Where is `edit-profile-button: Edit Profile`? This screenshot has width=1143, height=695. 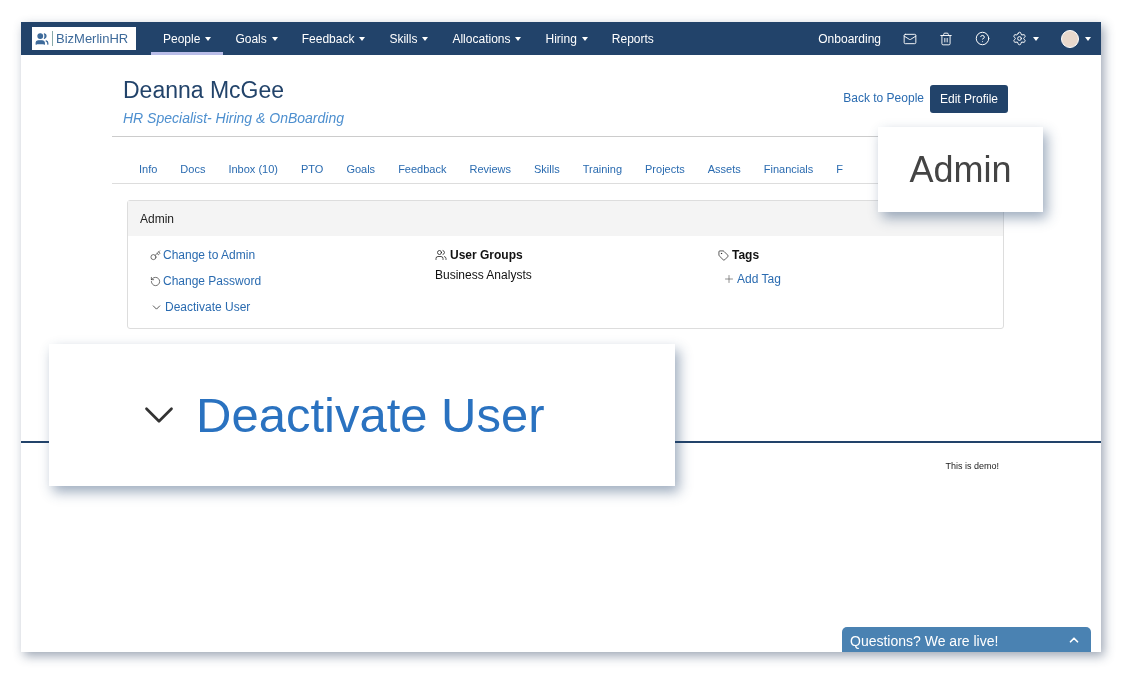 edit-profile-button: Edit Profile is located at coordinates (968, 99).